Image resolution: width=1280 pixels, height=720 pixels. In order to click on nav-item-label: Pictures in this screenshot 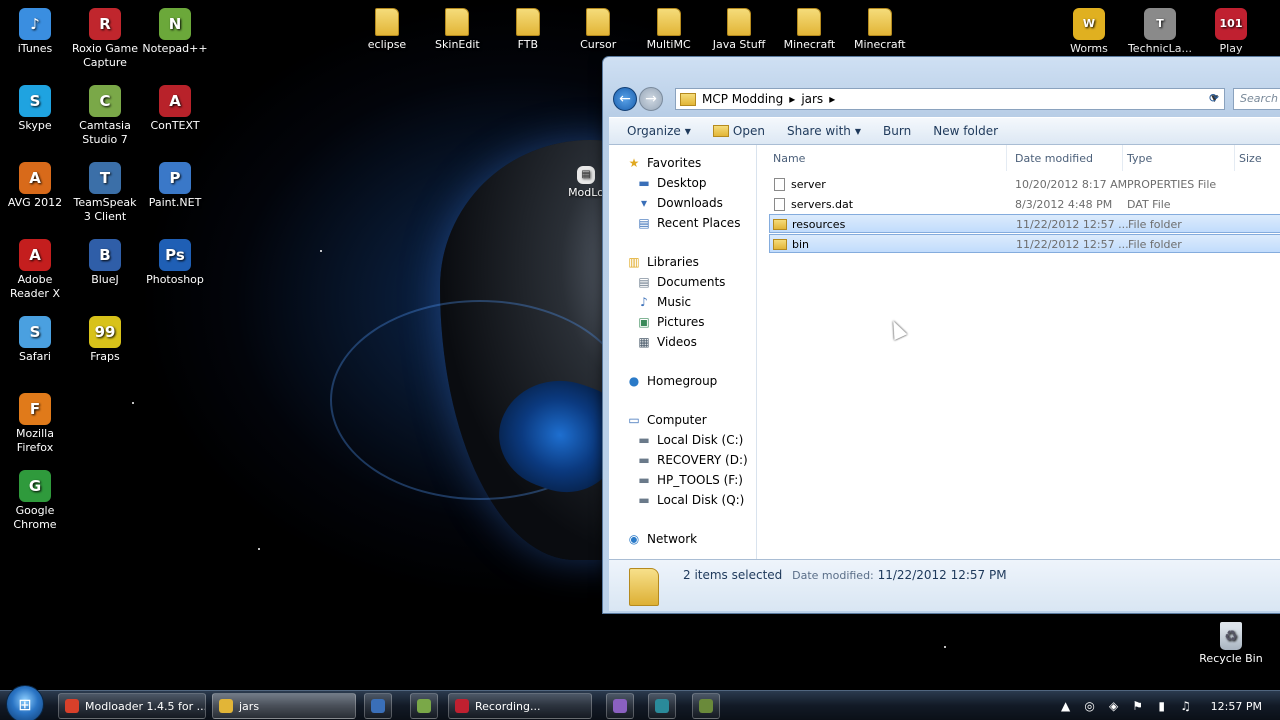, I will do `click(681, 322)`.